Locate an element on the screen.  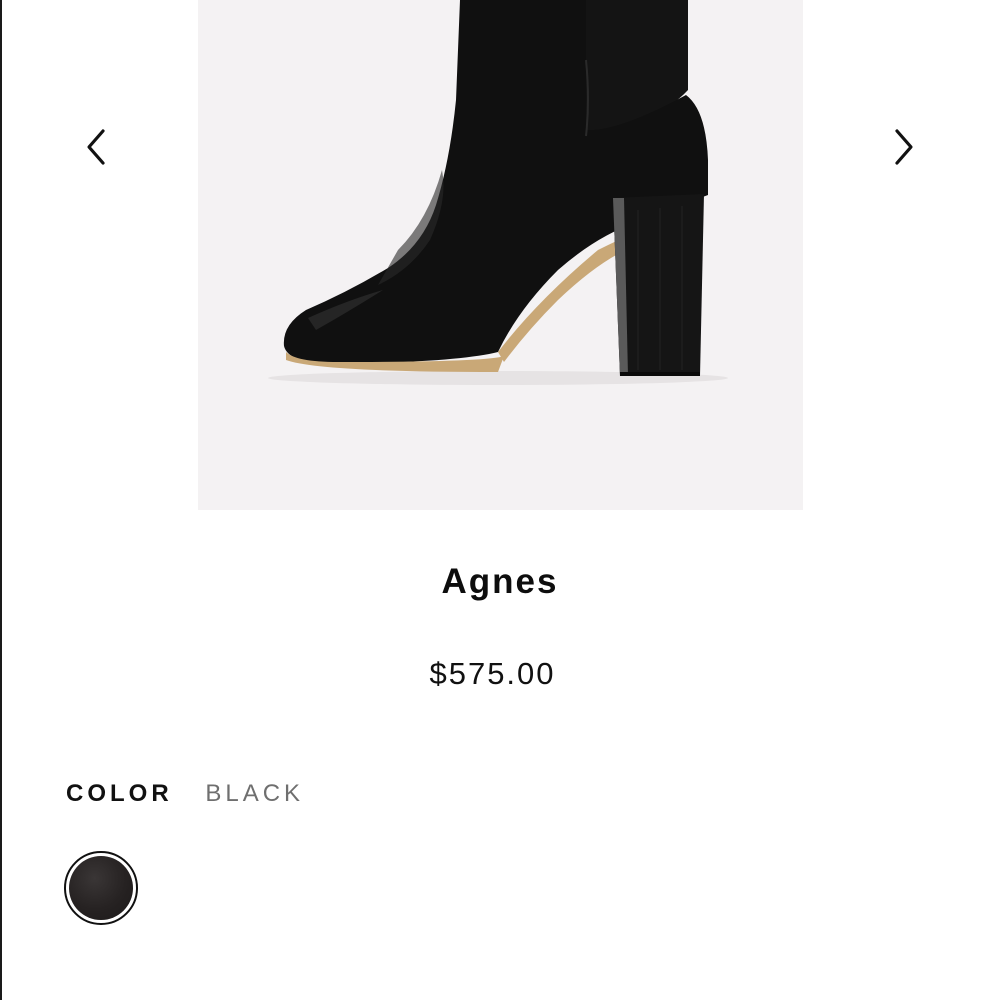
color-swatch-black is located at coordinates (101, 888).